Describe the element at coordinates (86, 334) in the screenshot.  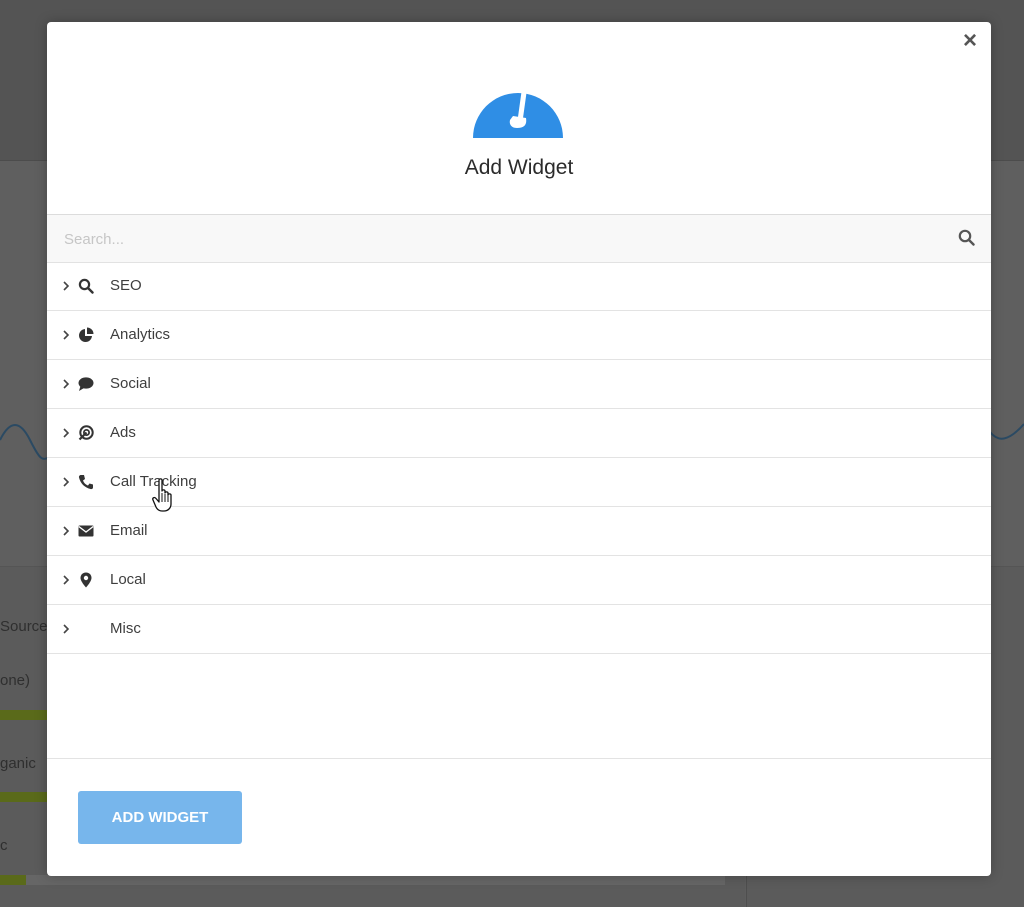
I see `pie-chart-icon` at that location.